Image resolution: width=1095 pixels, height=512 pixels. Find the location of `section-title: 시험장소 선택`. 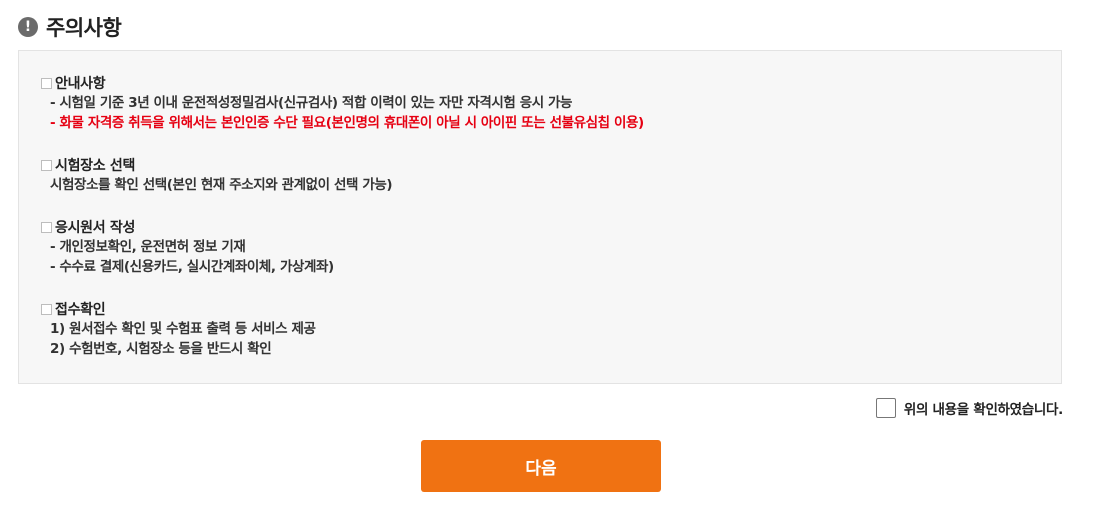

section-title: 시험장소 선택 is located at coordinates (95, 166).